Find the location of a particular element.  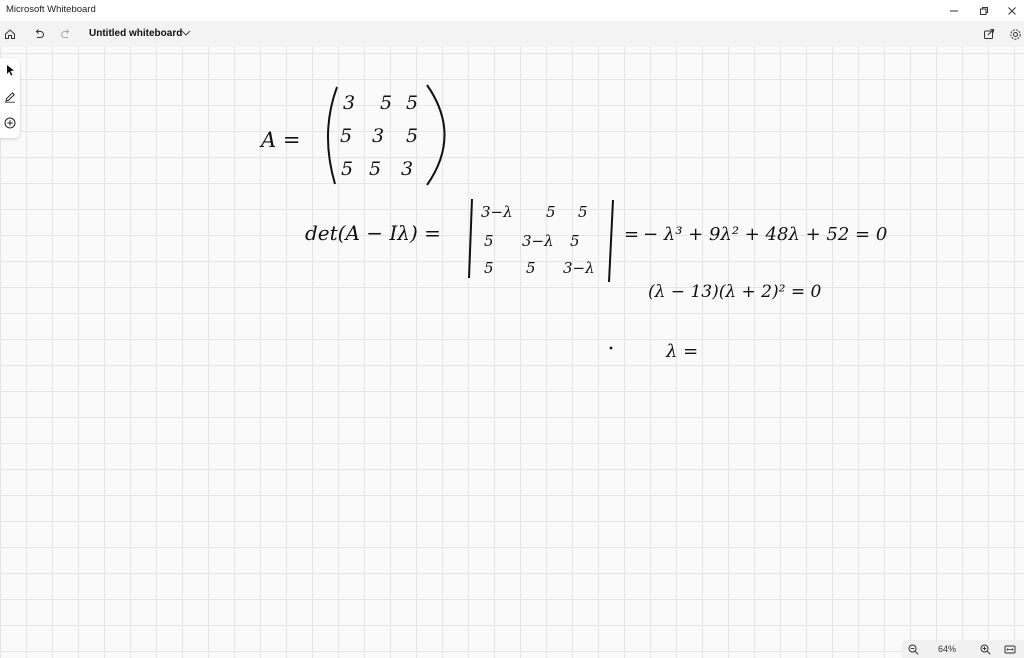

zoom-level: 64% is located at coordinates (947, 649).